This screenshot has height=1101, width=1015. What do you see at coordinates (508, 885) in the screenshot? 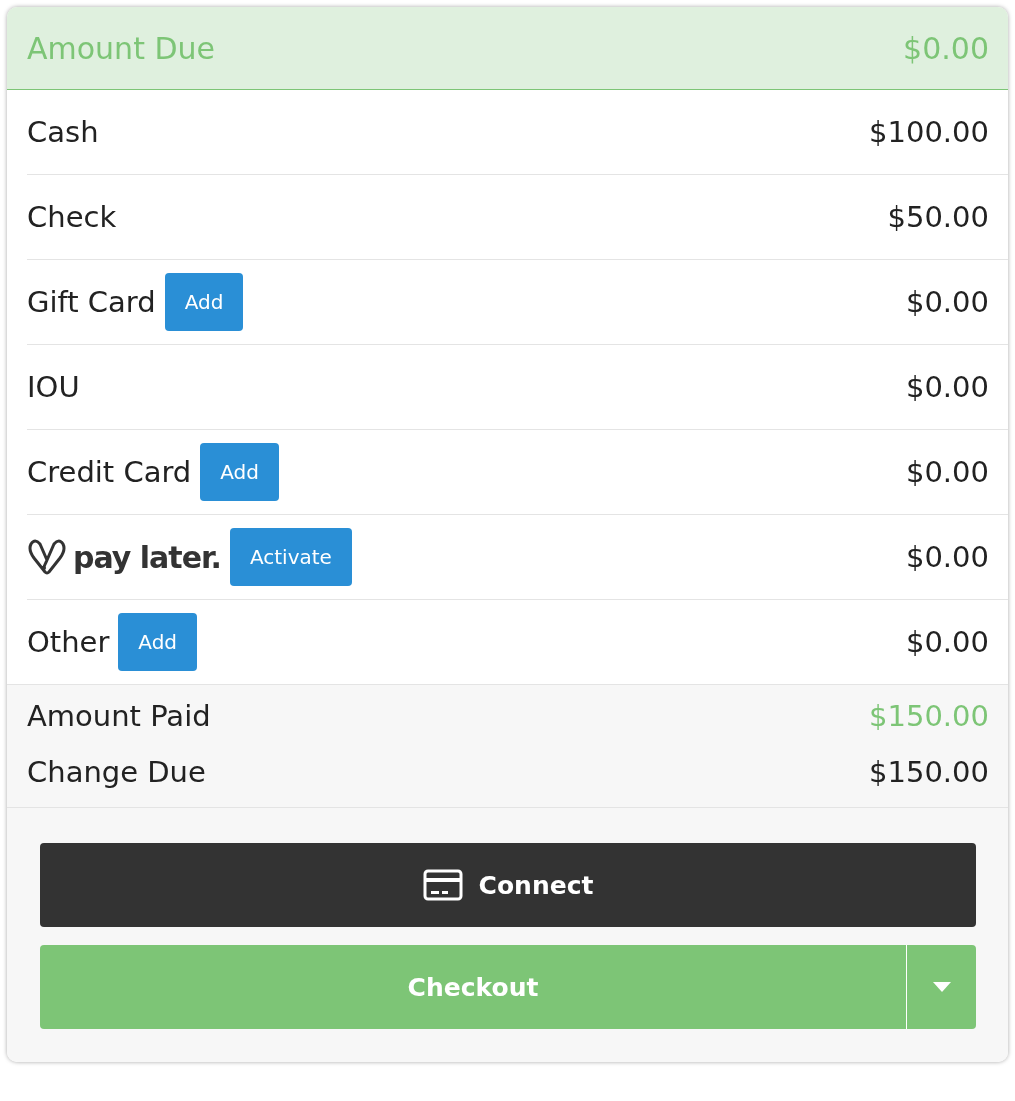
I see `connect-button: Connect` at bounding box center [508, 885].